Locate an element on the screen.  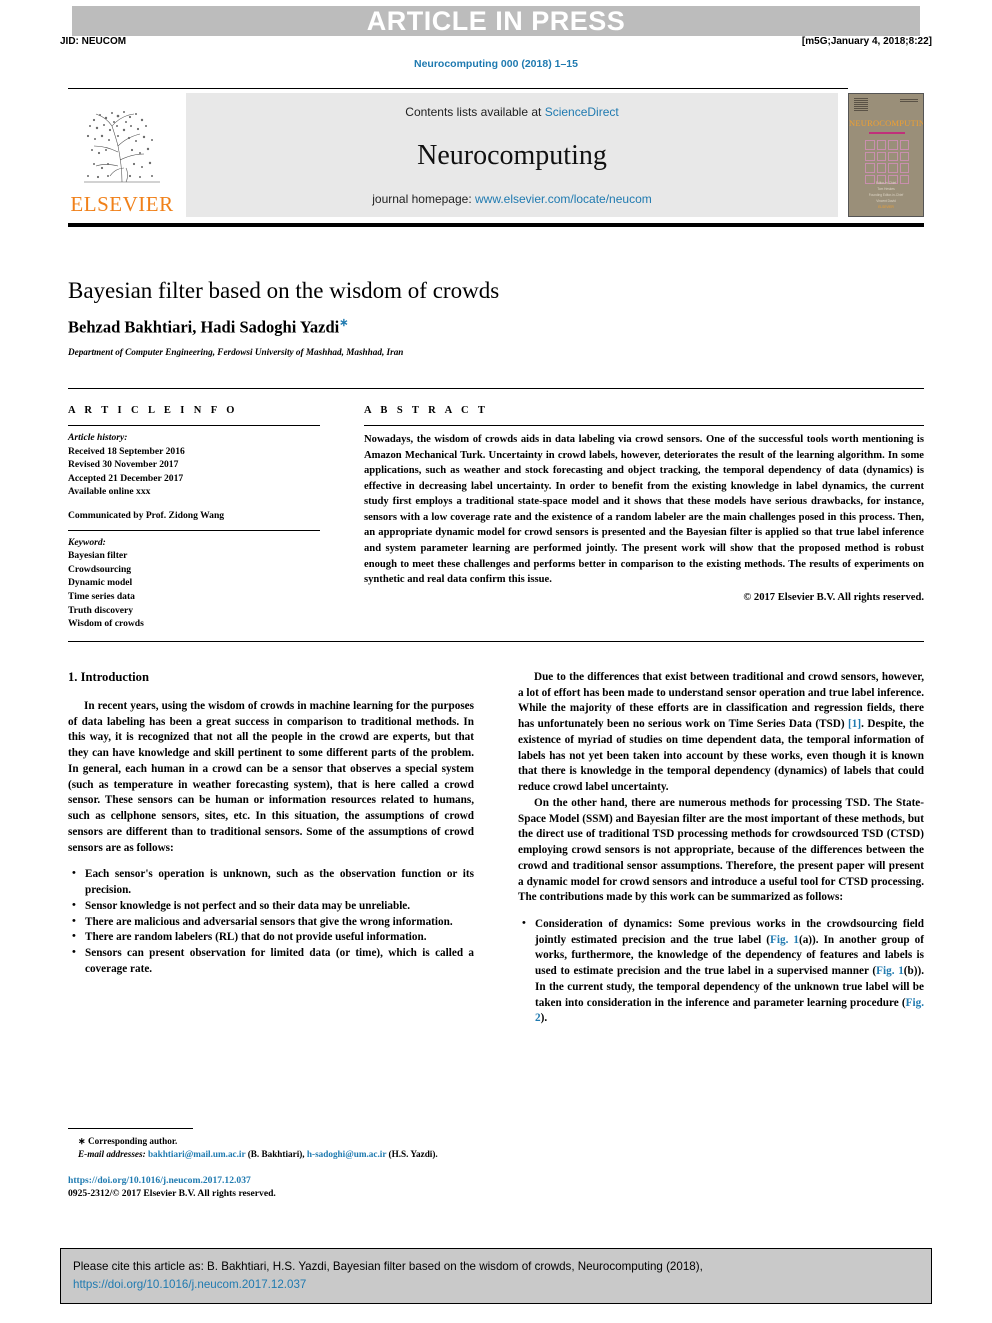
keyword-label: Keyword: is located at coordinates (87, 542).